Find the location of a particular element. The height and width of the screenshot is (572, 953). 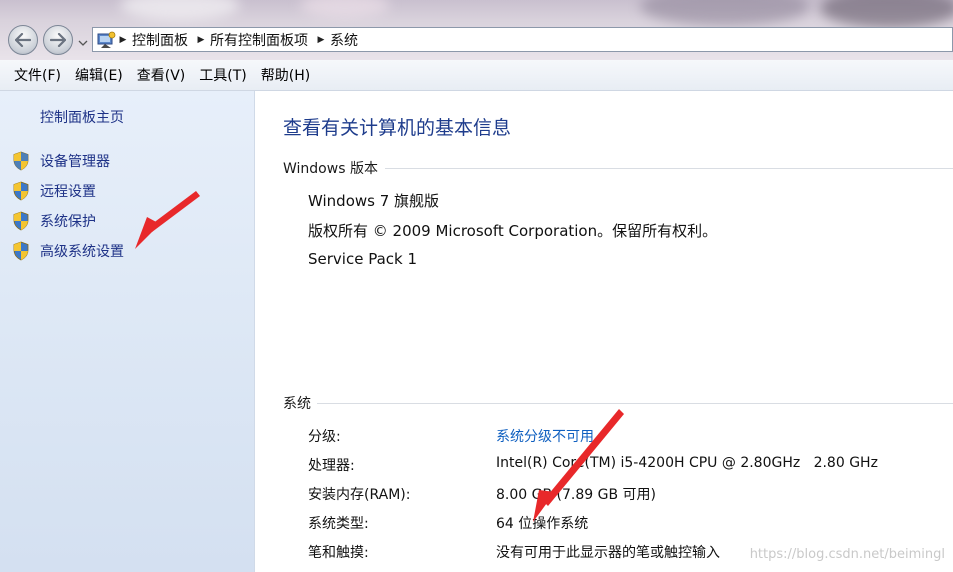

sidebar-item-label: 设备管理器 is located at coordinates (75, 162).